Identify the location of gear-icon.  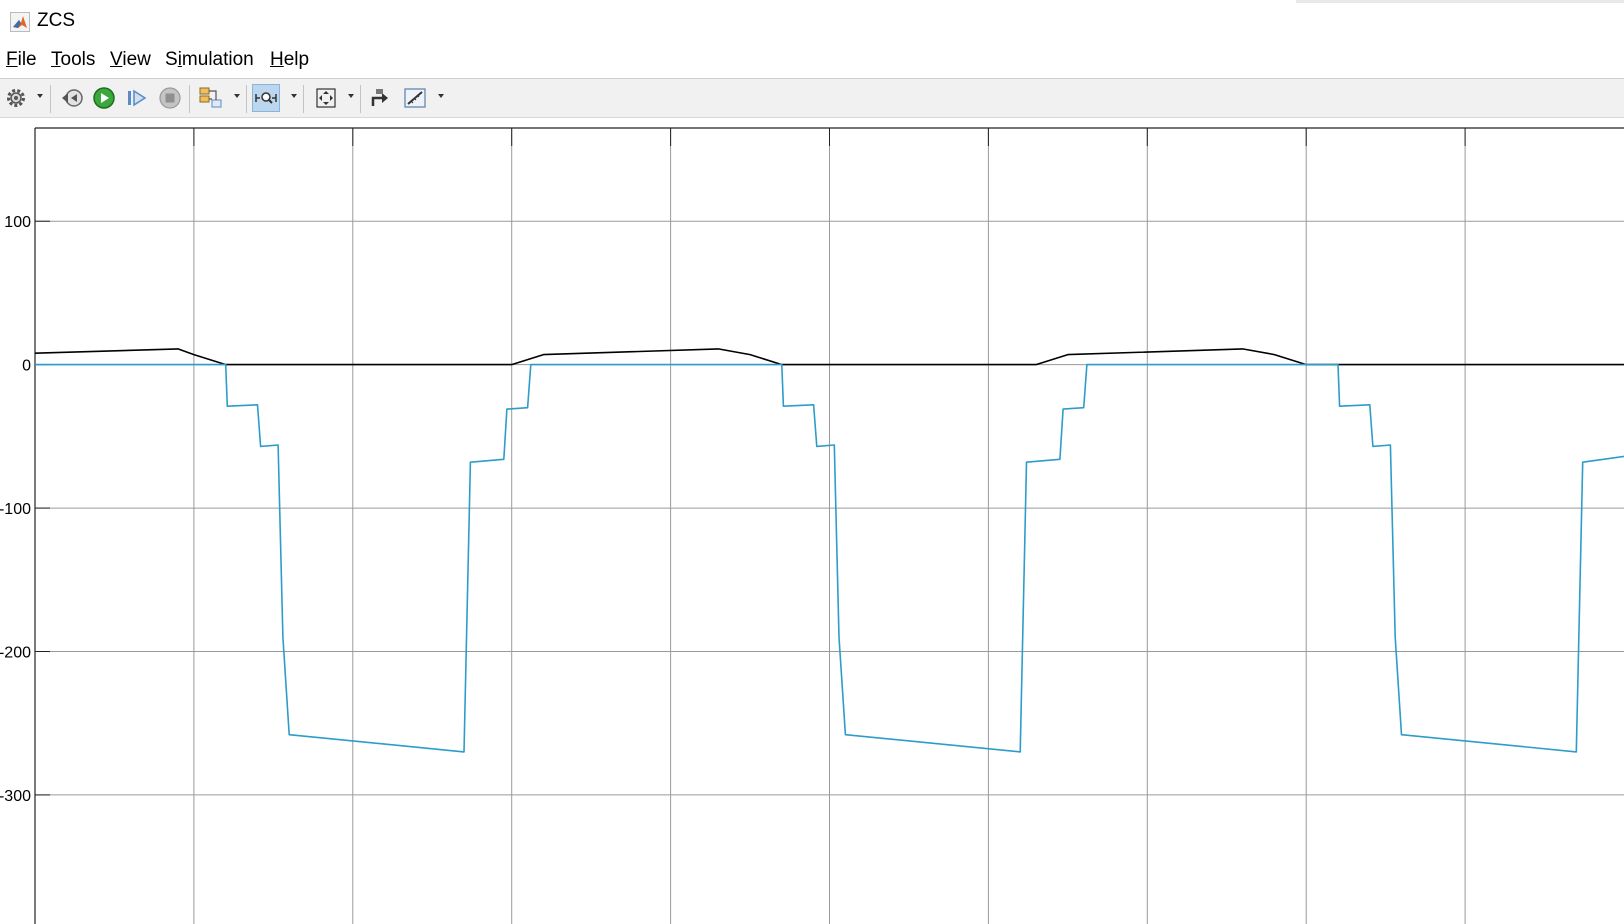
(16, 98).